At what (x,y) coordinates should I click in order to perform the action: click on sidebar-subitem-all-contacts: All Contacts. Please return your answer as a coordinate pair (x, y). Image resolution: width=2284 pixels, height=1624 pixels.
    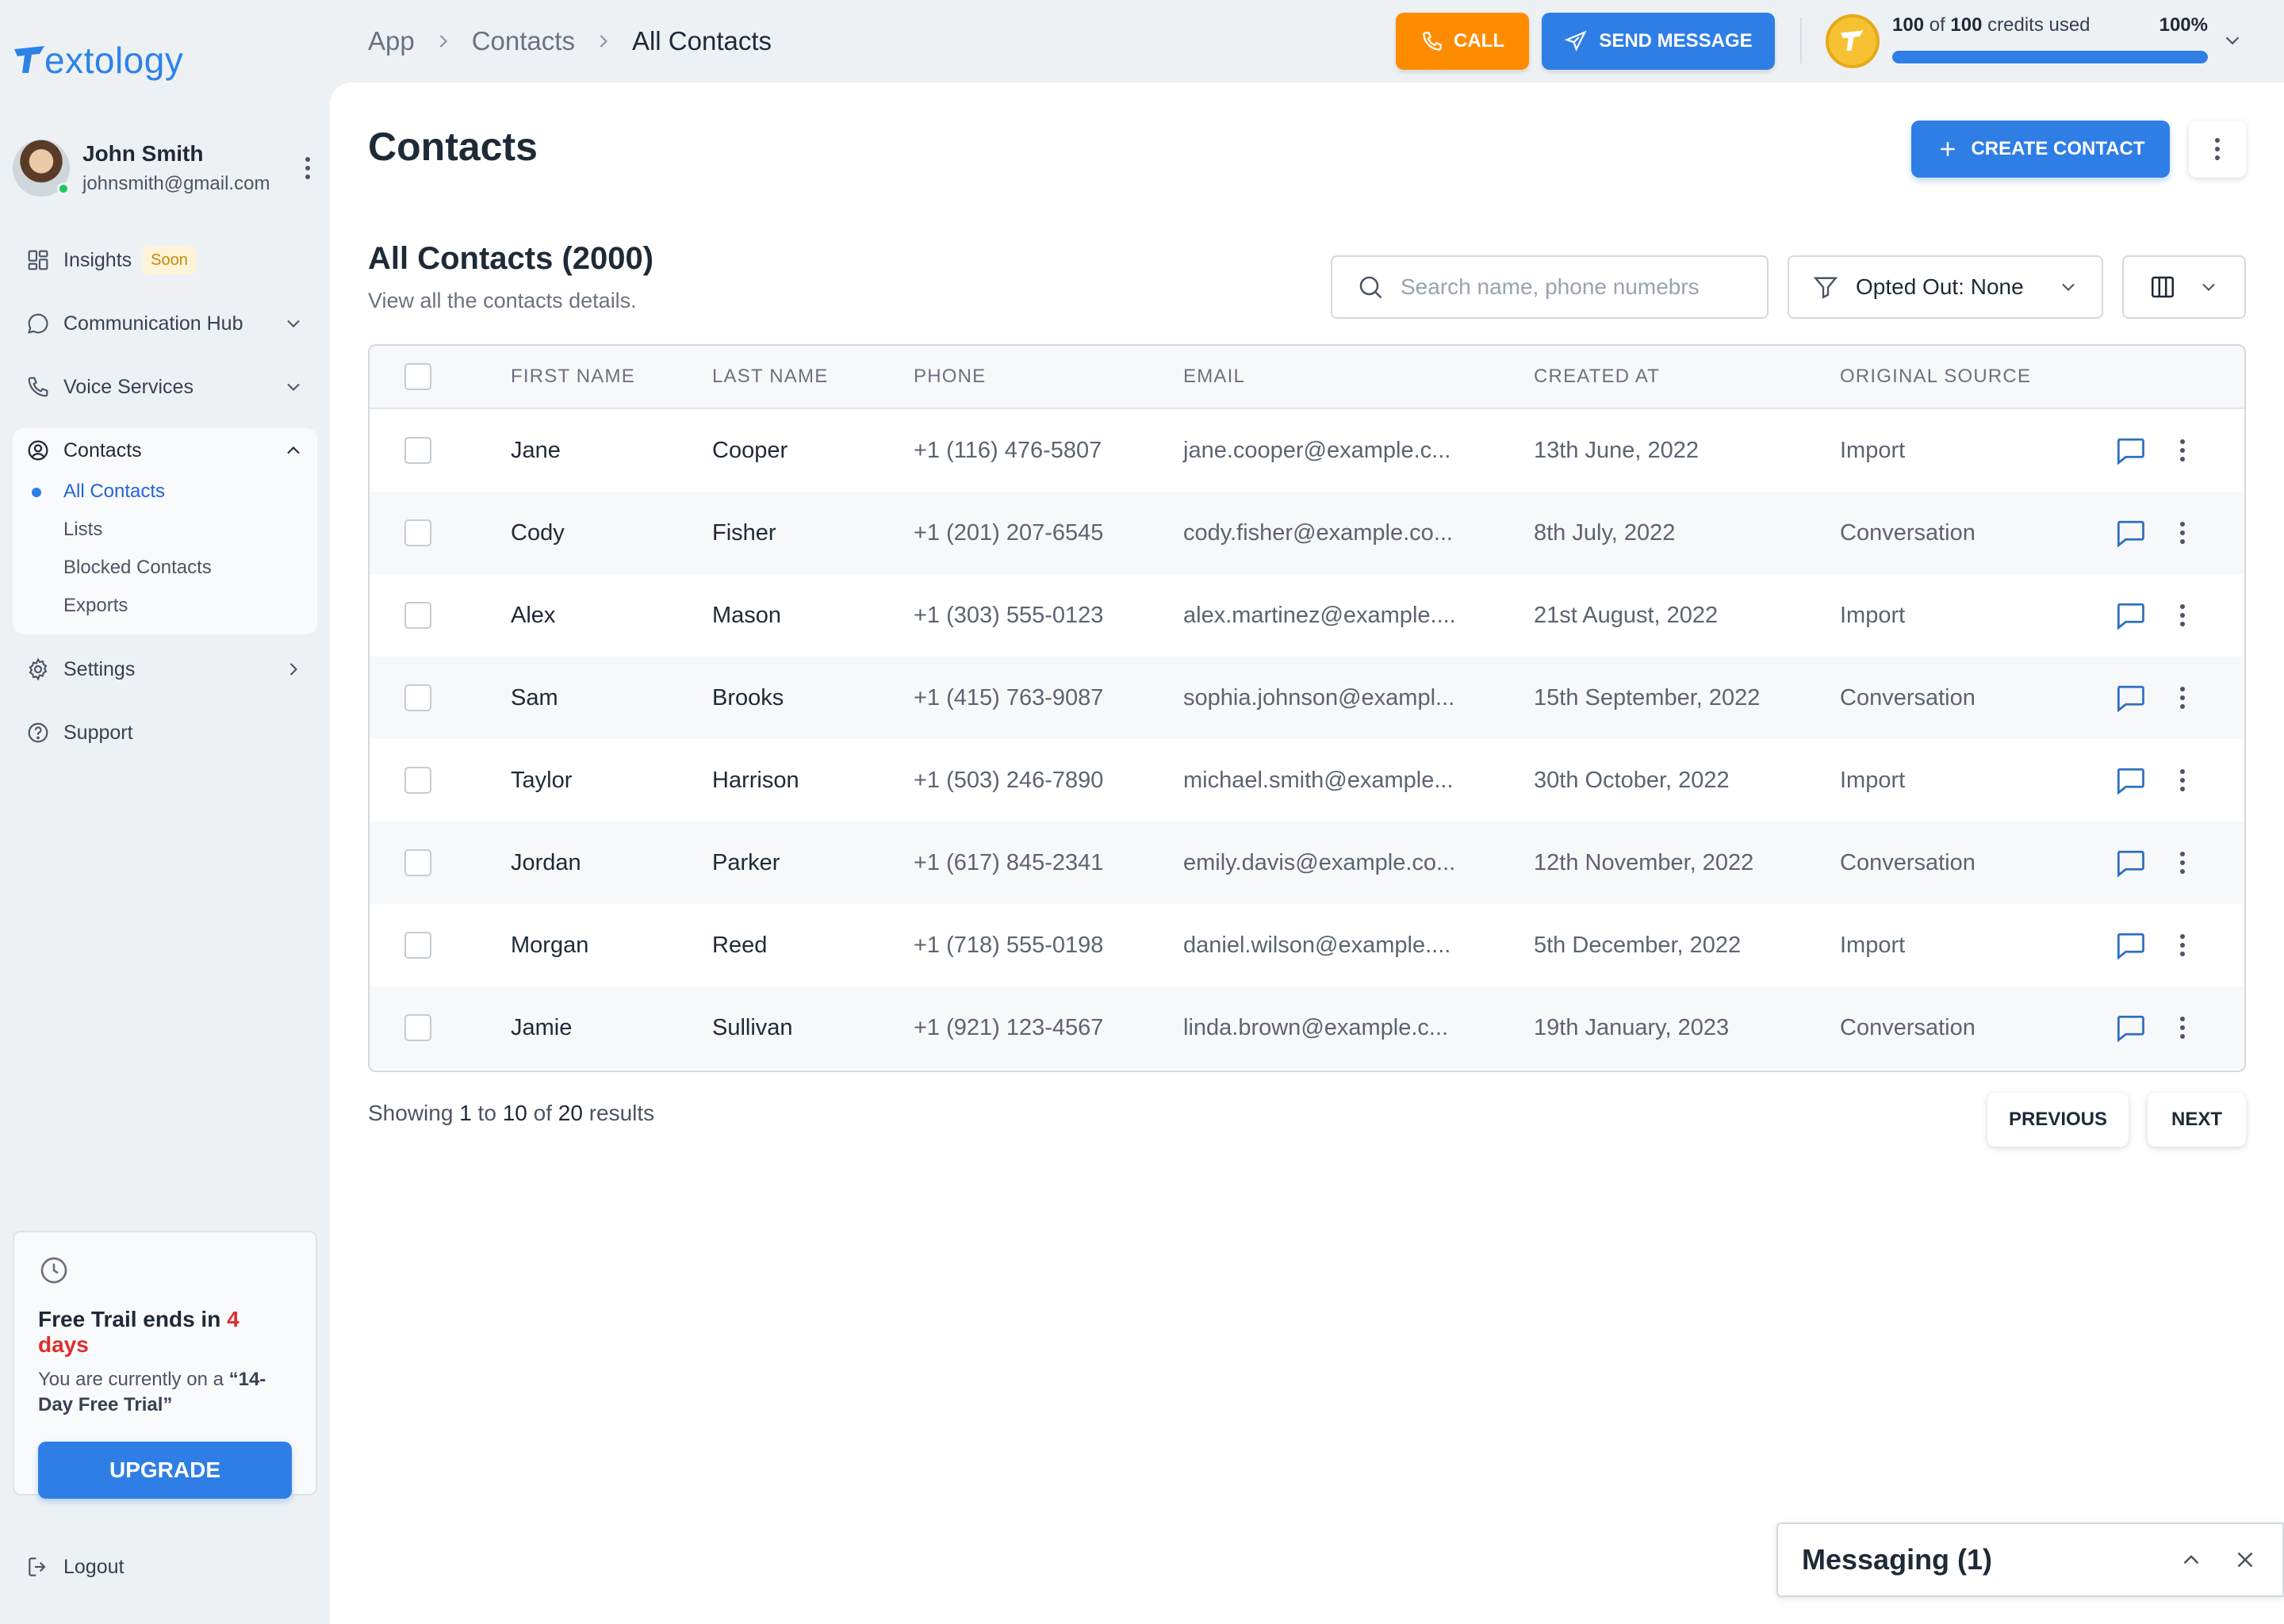
    Looking at the image, I should click on (165, 492).